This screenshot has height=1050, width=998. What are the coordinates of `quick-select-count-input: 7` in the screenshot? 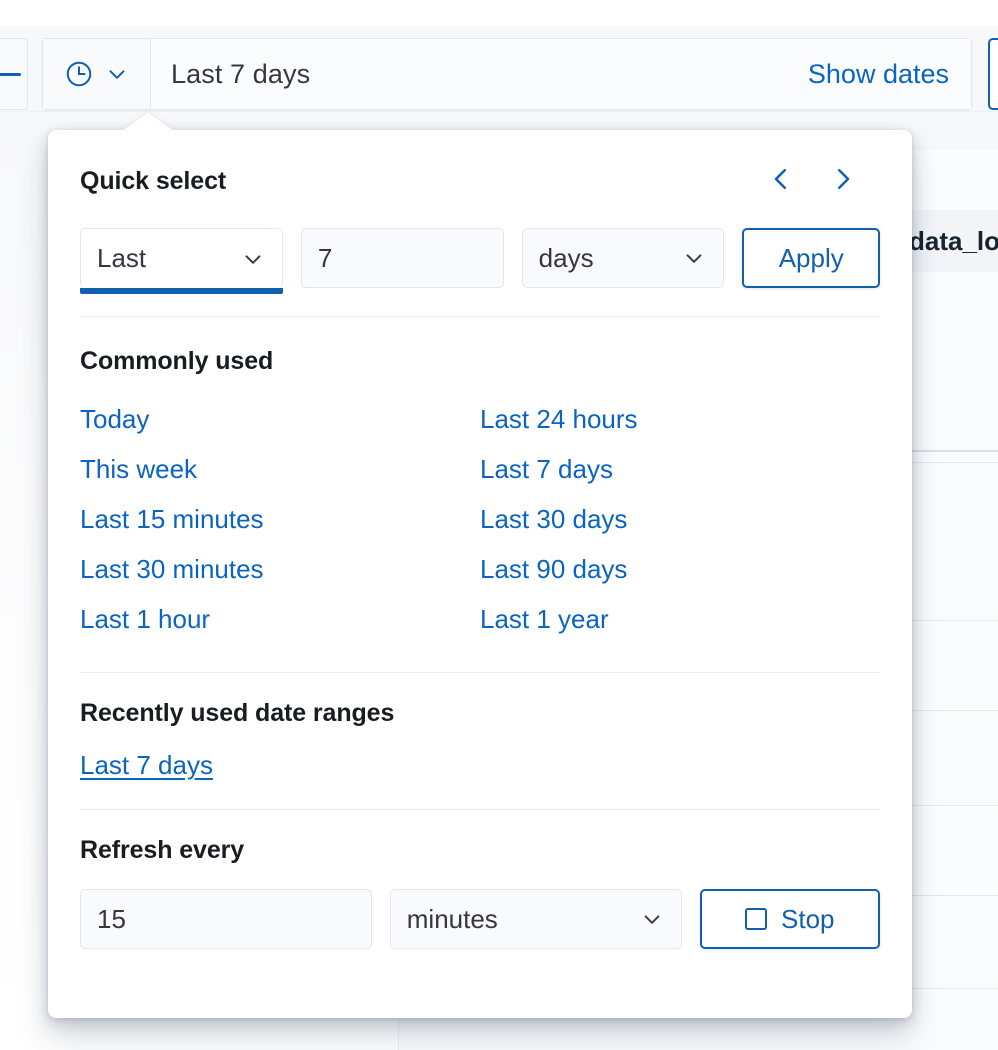 It's located at (402, 258).